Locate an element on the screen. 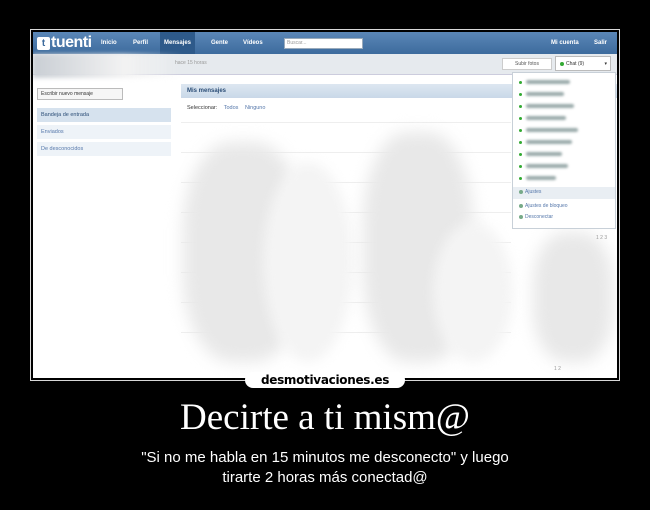 The height and width of the screenshot is (510, 650). upload-photos-button: Subir fotos is located at coordinates (527, 64).